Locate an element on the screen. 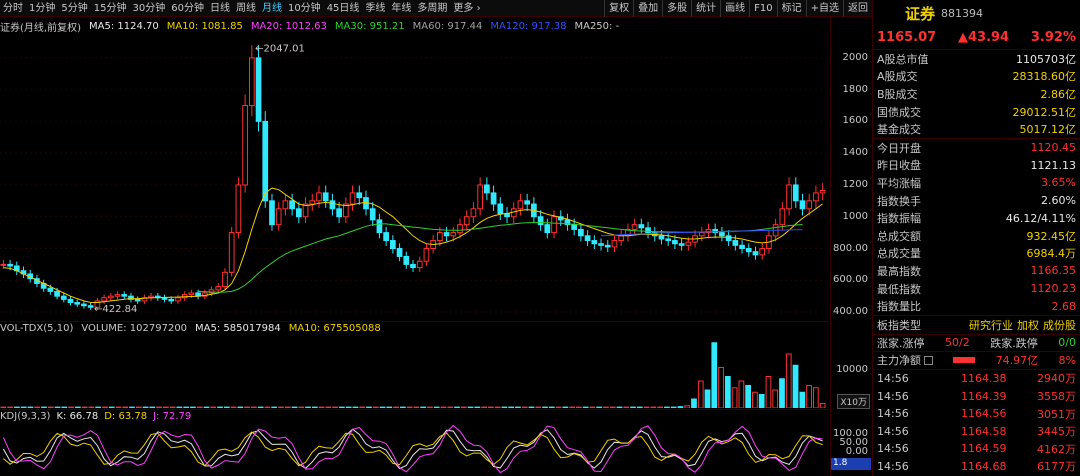 This screenshot has width=1080, height=476. period-tab: 日线 is located at coordinates (220, 8).